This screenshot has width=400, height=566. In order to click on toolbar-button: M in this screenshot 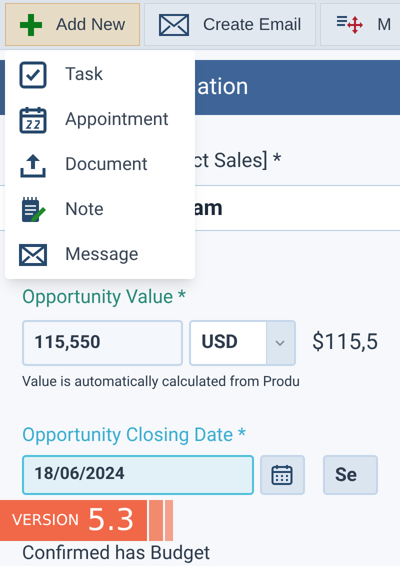, I will do `click(360, 24)`.